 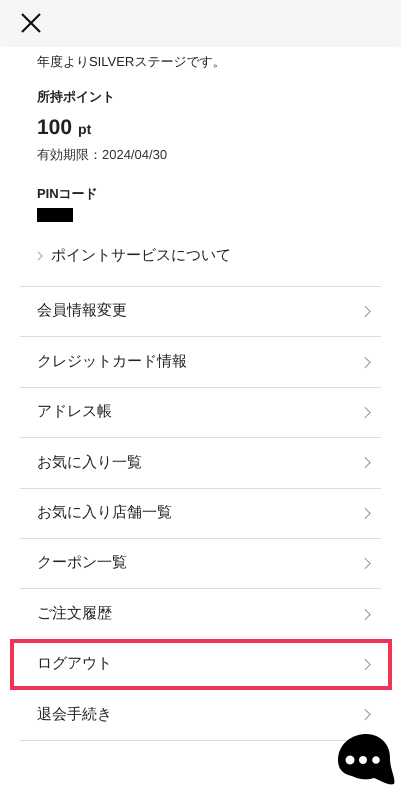 What do you see at coordinates (31, 23) in the screenshot?
I see `close-icon` at bounding box center [31, 23].